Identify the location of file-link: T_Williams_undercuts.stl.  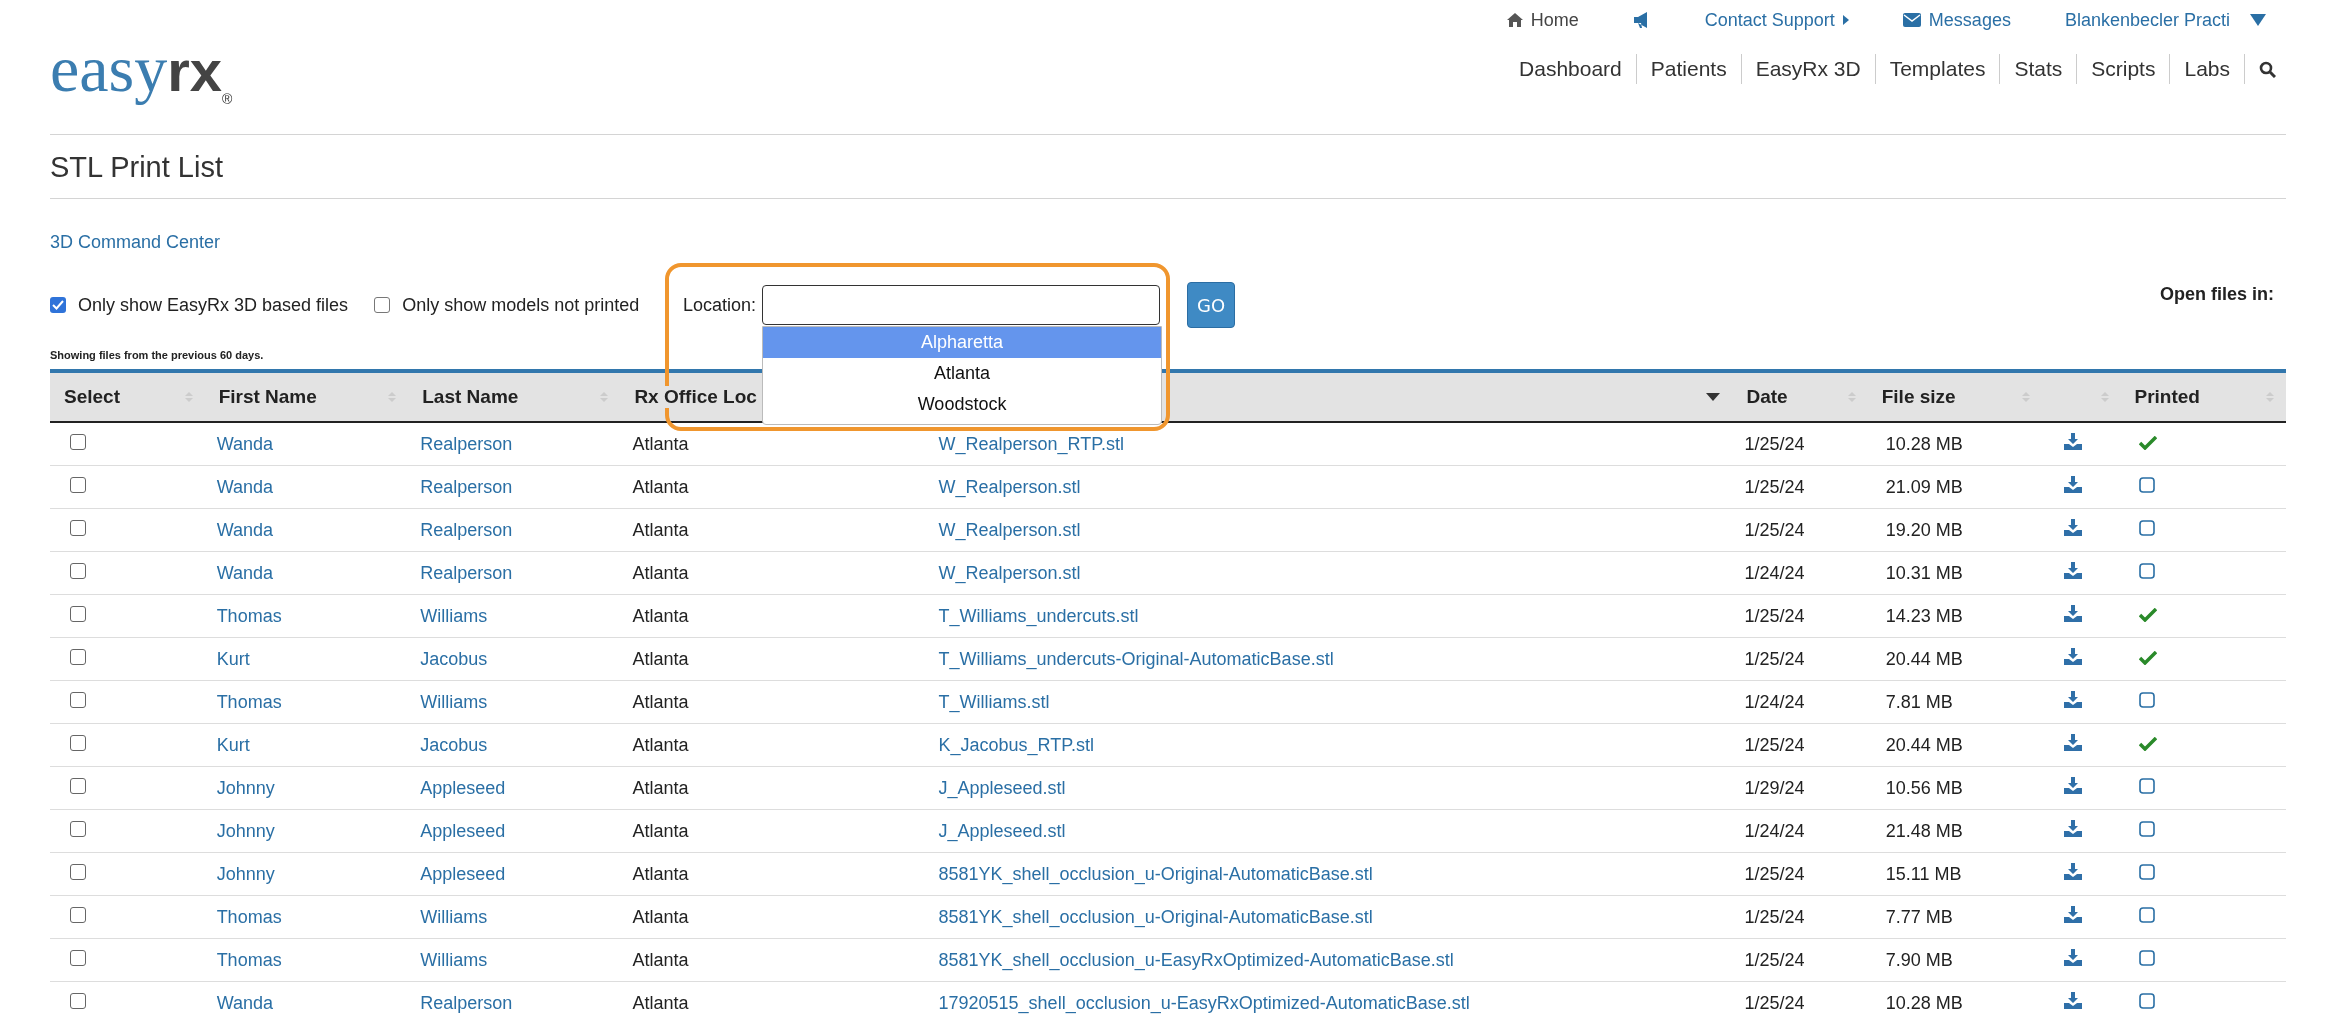
(1038, 615).